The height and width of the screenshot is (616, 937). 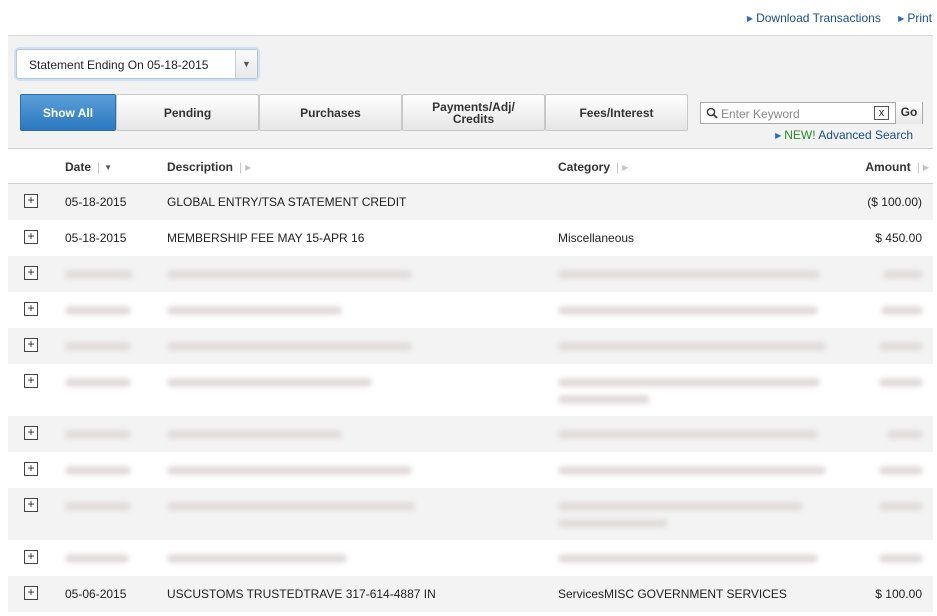 I want to click on header-date: Date | ▼, so click(x=88, y=167).